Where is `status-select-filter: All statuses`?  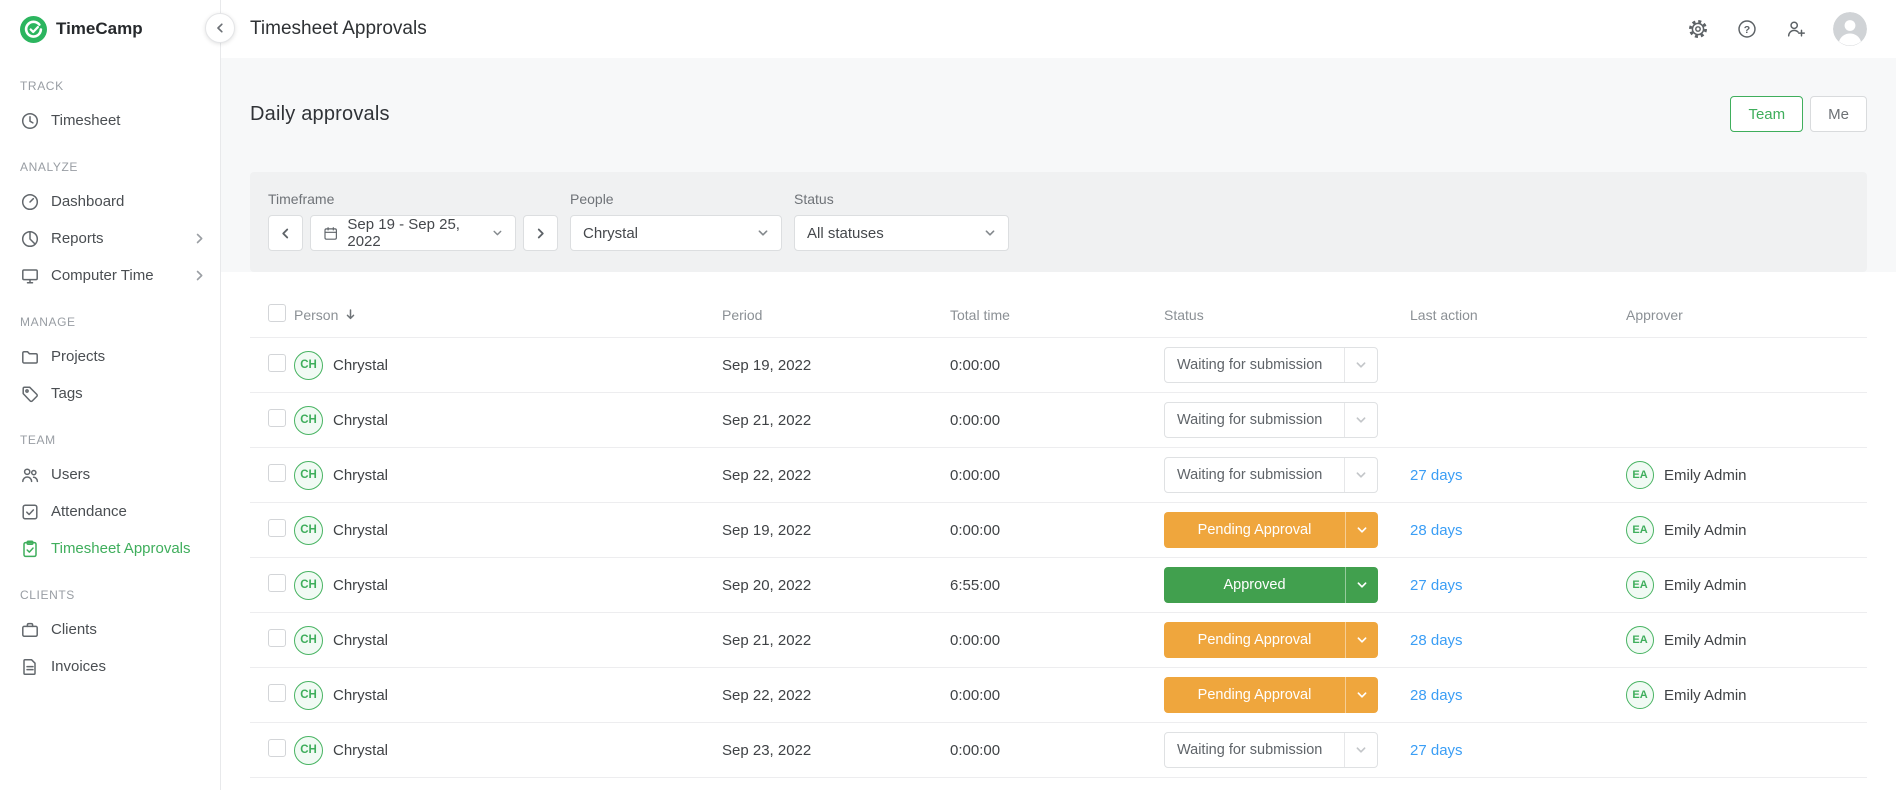 status-select-filter: All statuses is located at coordinates (901, 233).